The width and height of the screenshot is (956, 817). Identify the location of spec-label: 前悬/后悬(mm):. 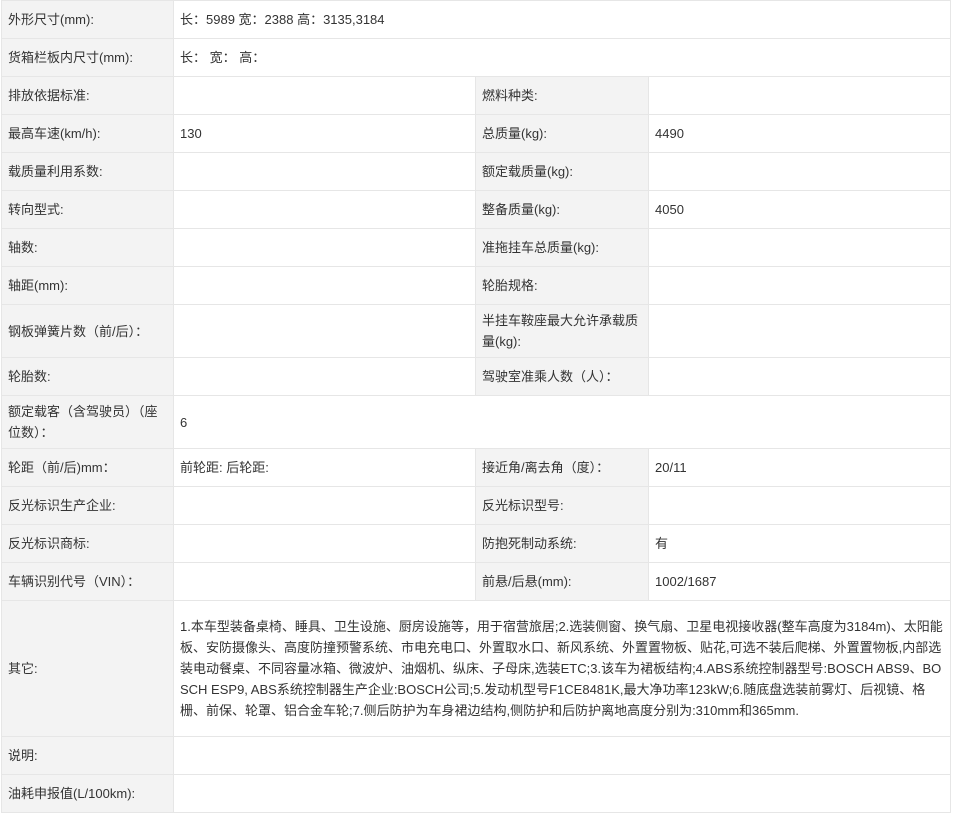
(562, 581).